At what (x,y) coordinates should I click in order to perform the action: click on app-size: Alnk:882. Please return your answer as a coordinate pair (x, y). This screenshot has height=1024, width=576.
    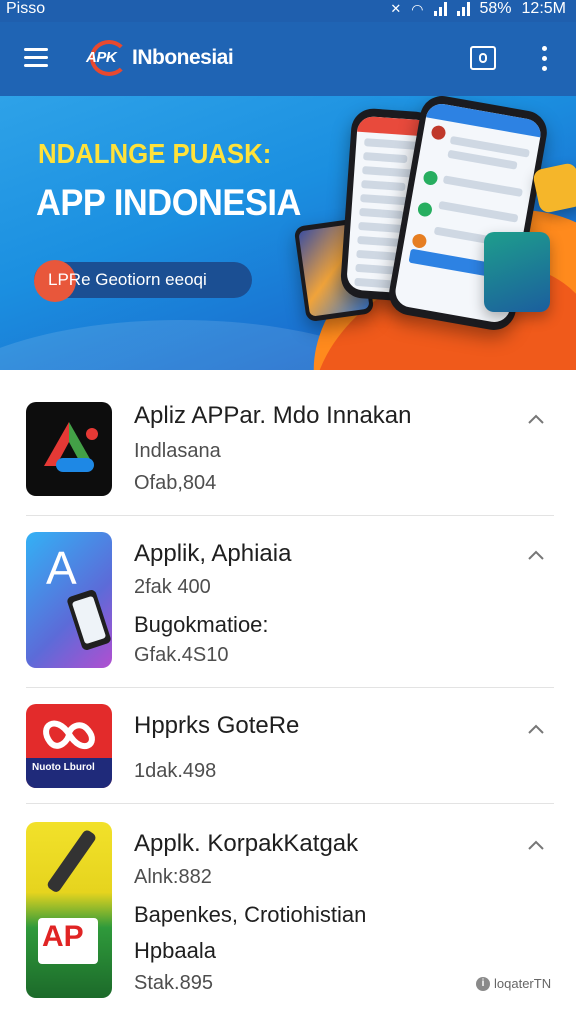
    Looking at the image, I should click on (173, 877).